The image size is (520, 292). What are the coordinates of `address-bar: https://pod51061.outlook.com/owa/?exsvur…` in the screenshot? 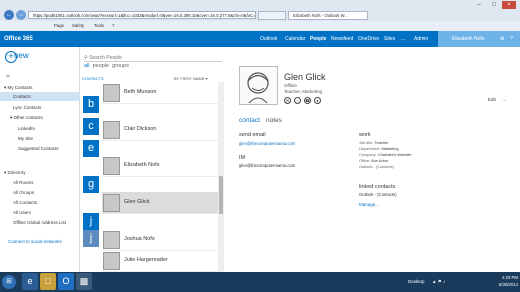 It's located at (142, 15).